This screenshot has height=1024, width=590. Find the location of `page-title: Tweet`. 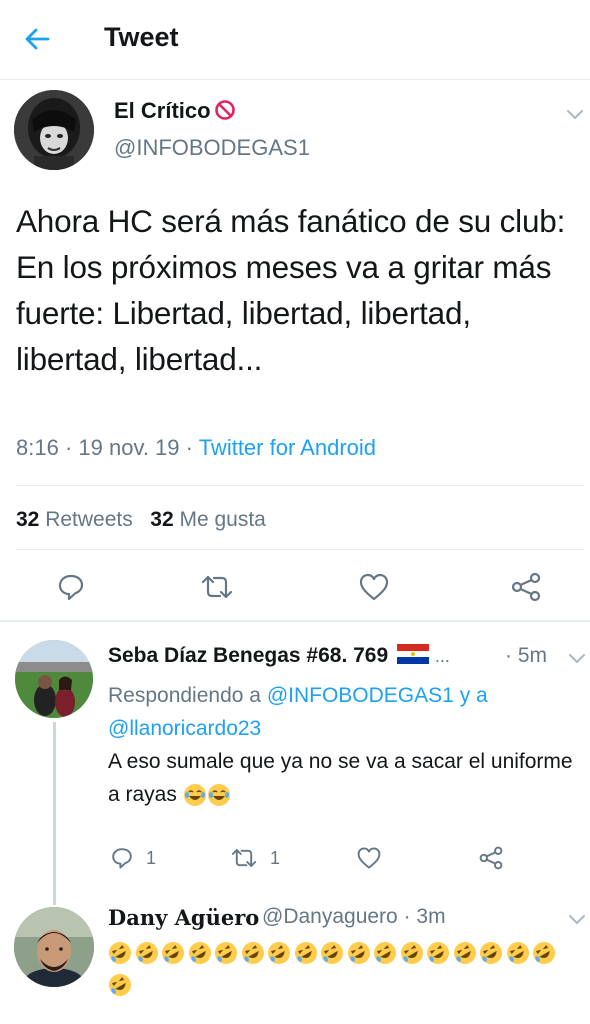

page-title: Tweet is located at coordinates (141, 37).